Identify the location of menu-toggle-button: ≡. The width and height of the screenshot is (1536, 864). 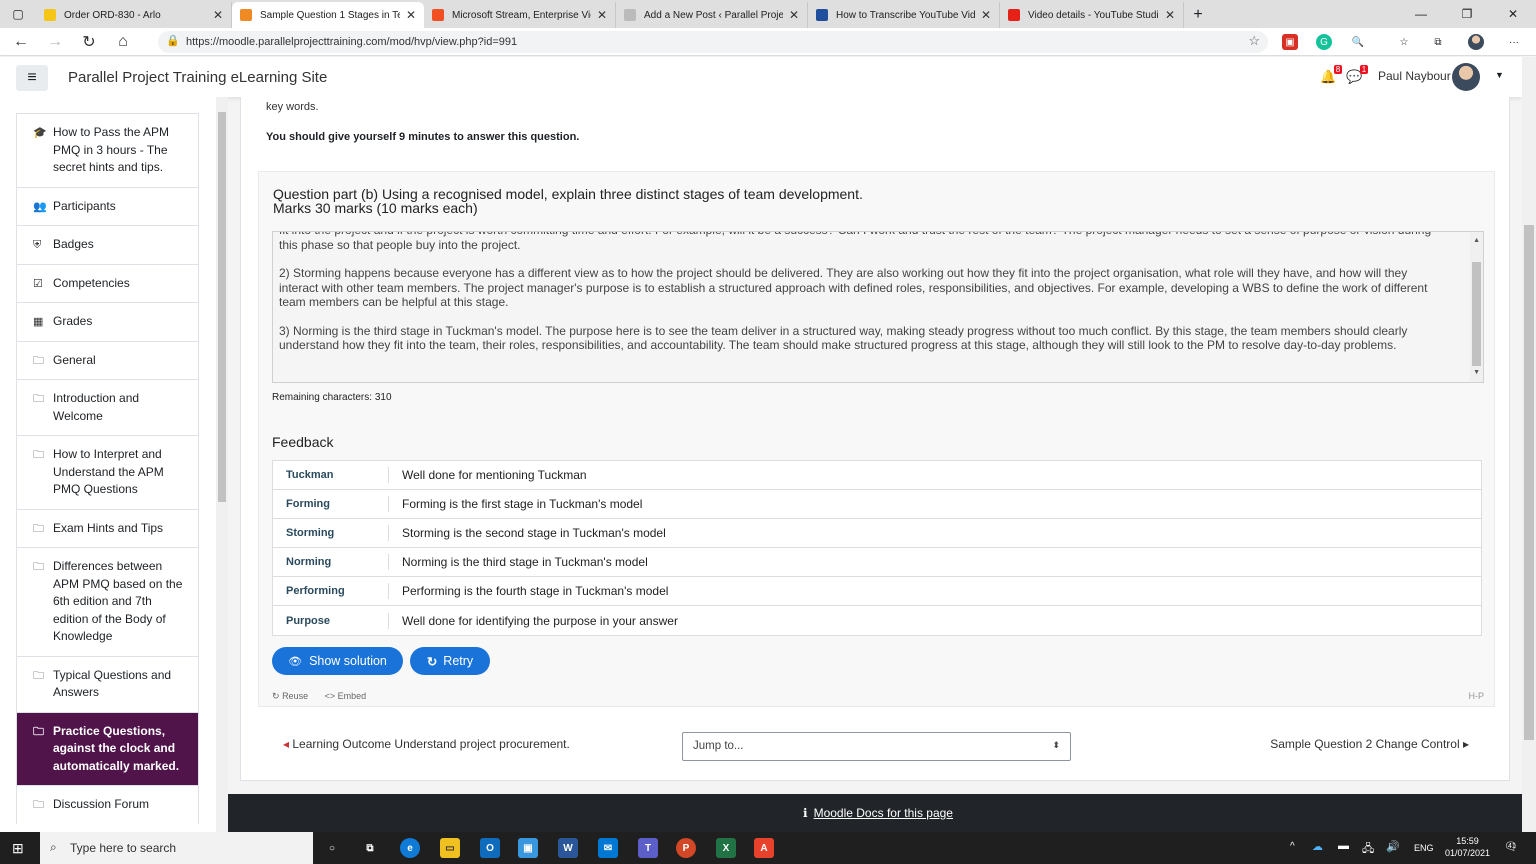
(32, 78).